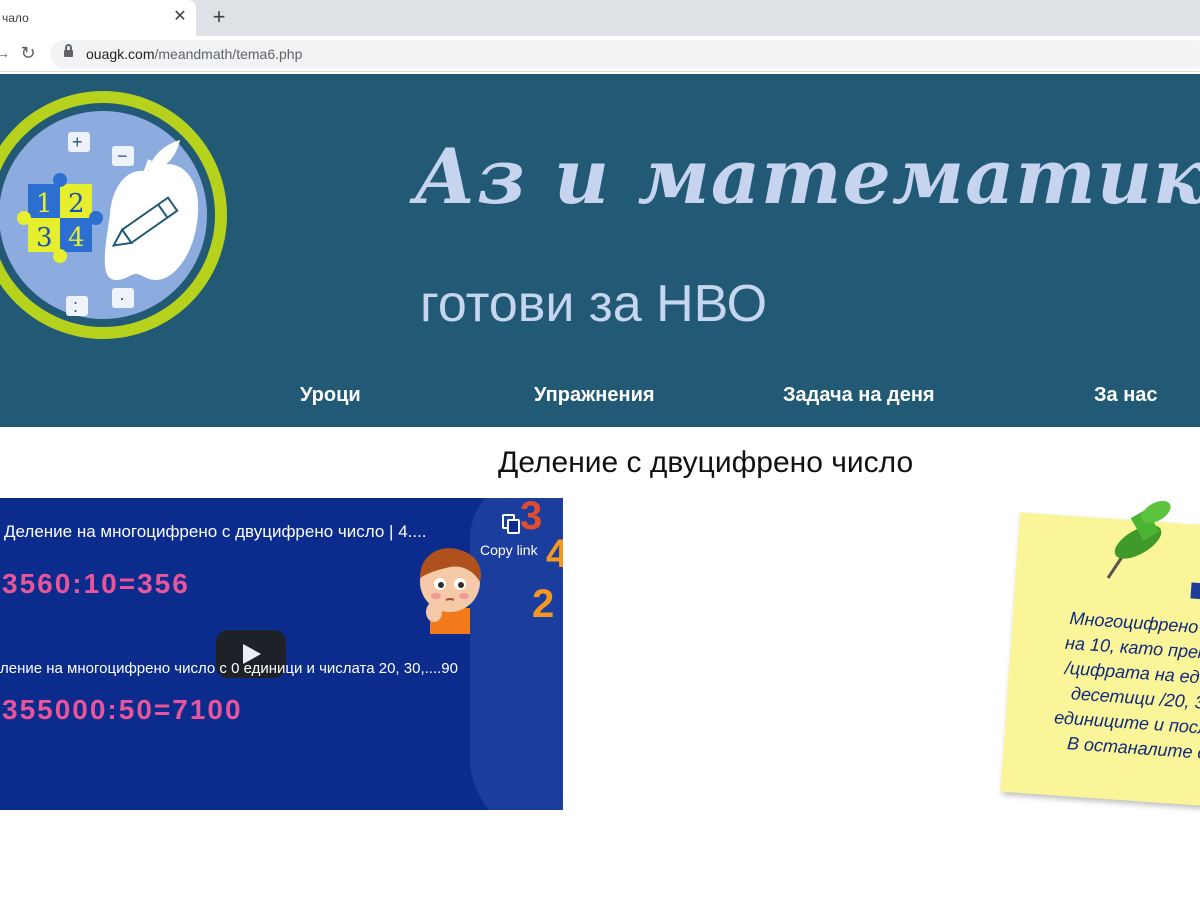 This screenshot has width=1200, height=900. Describe the element at coordinates (594, 304) in the screenshot. I see `site-subtitle: готови за НВО` at that location.